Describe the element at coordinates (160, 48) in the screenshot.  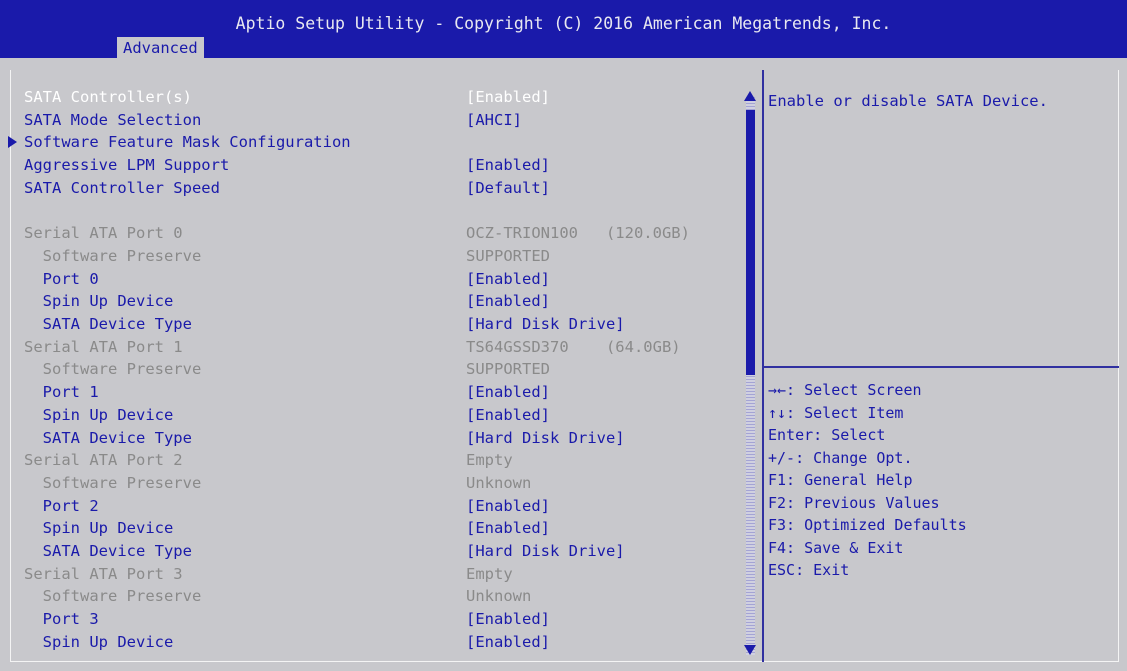
I see `tab-advanced: Advanced` at that location.